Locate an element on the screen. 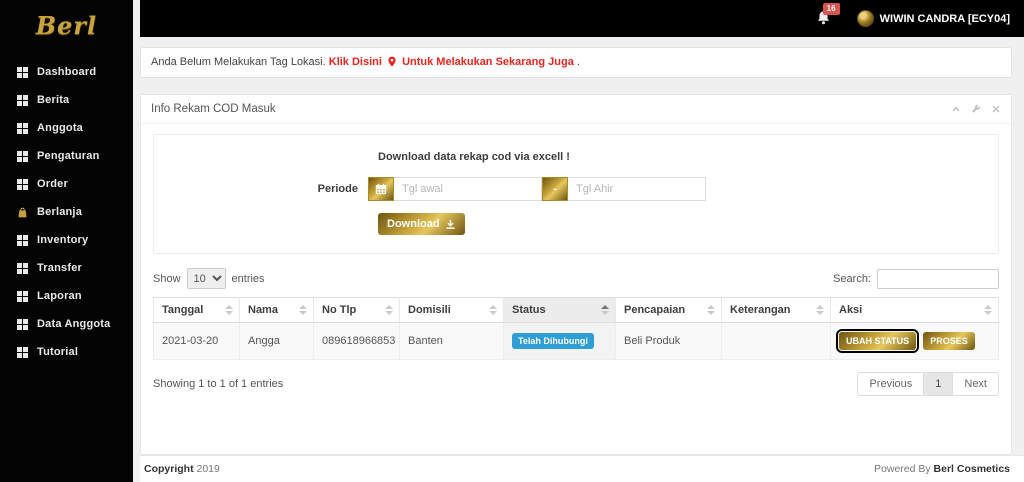  sidebar-item-label: Inventory is located at coordinates (63, 240).